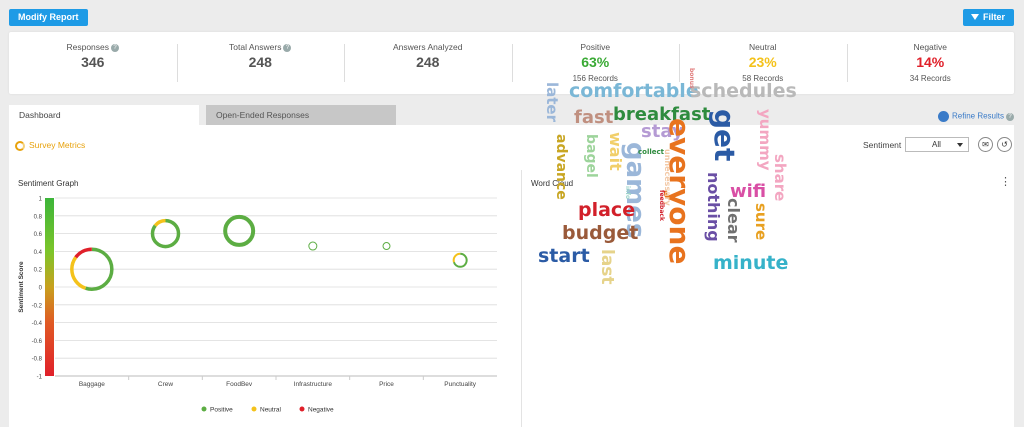  Describe the element at coordinates (750, 263) in the screenshot. I see `word-cloud-word: minute` at that location.